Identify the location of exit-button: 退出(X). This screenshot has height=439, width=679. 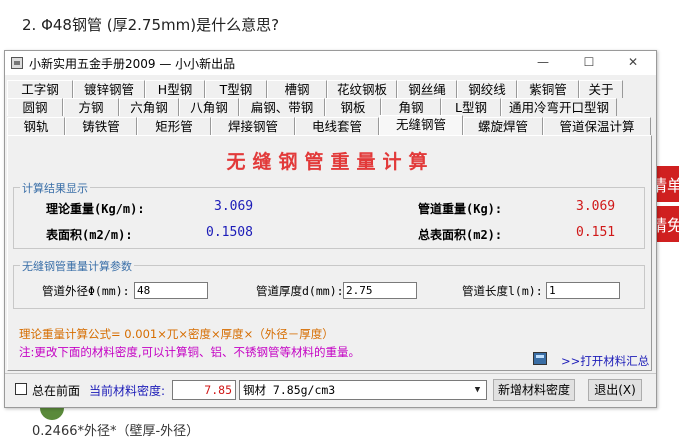
(615, 390).